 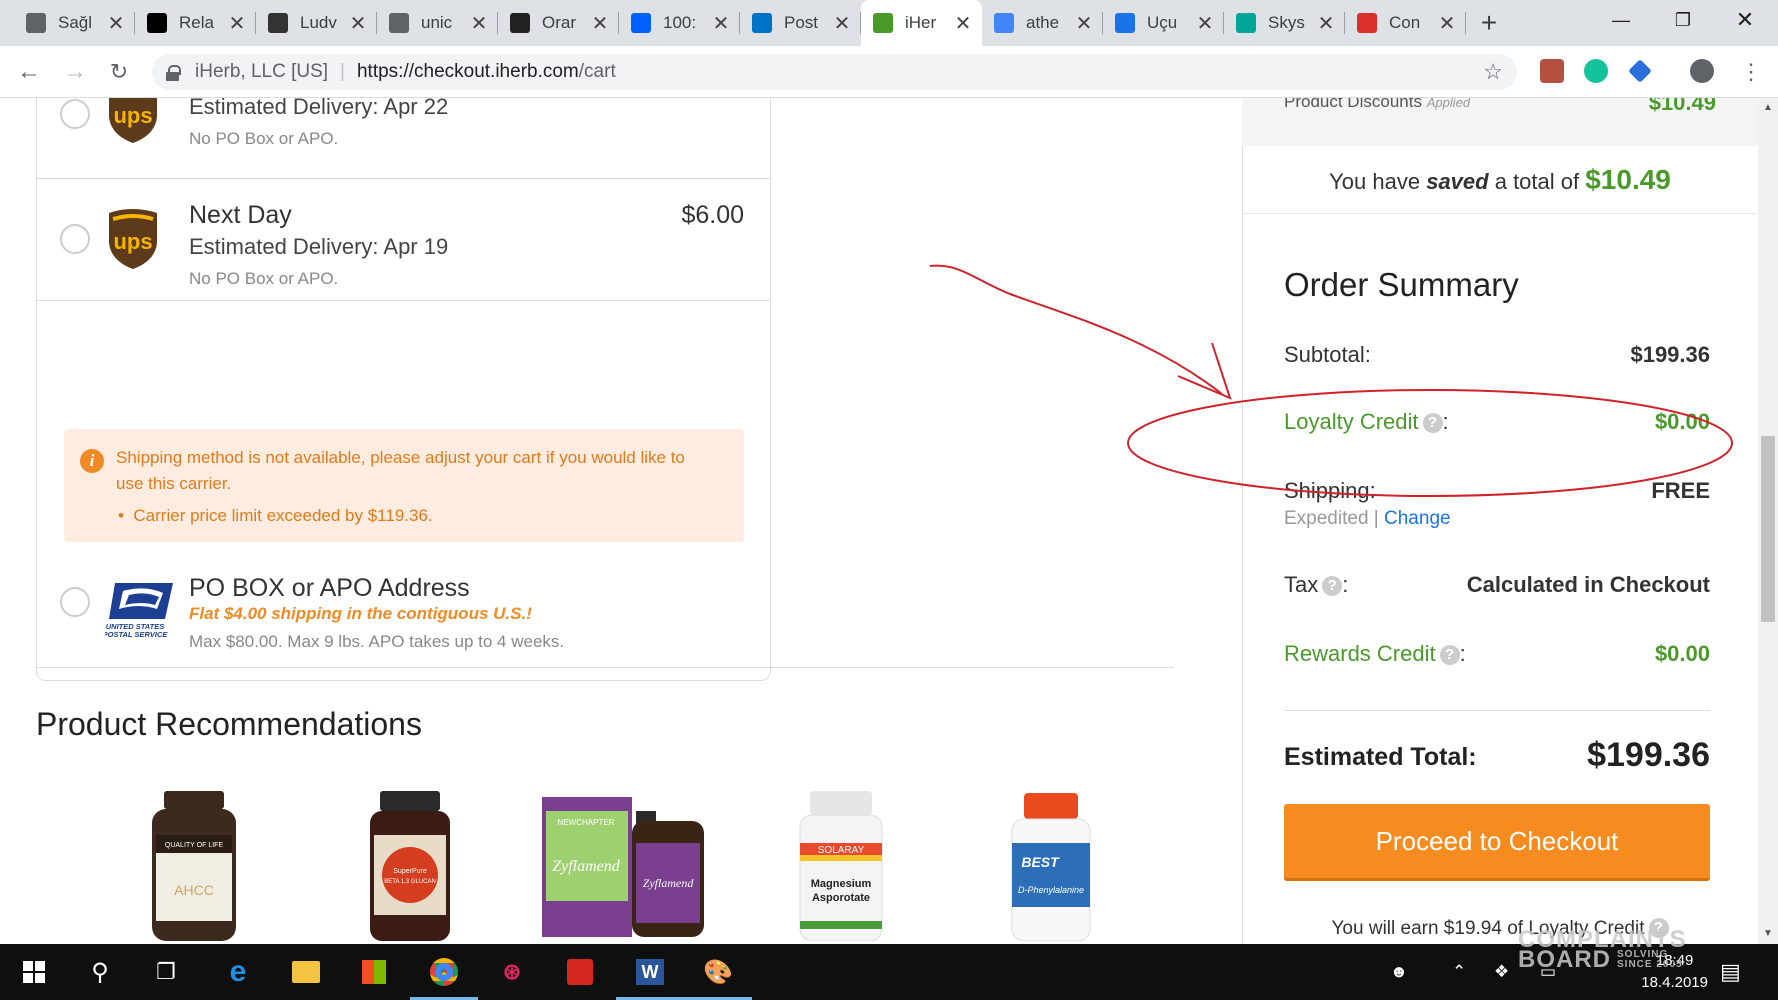 I want to click on annotation-arrow, so click(x=1080, y=332).